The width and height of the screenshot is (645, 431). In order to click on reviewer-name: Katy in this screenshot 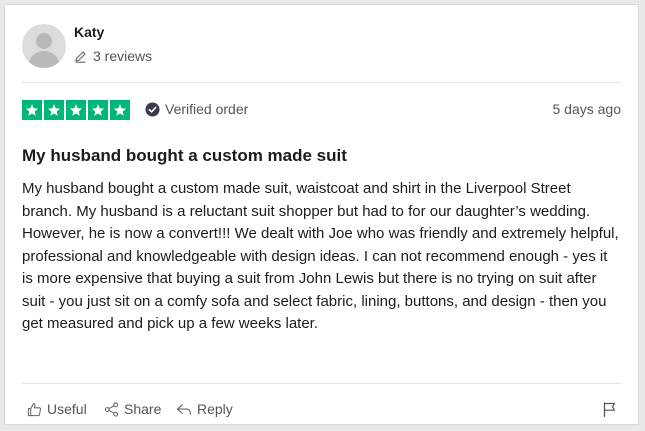, I will do `click(89, 32)`.